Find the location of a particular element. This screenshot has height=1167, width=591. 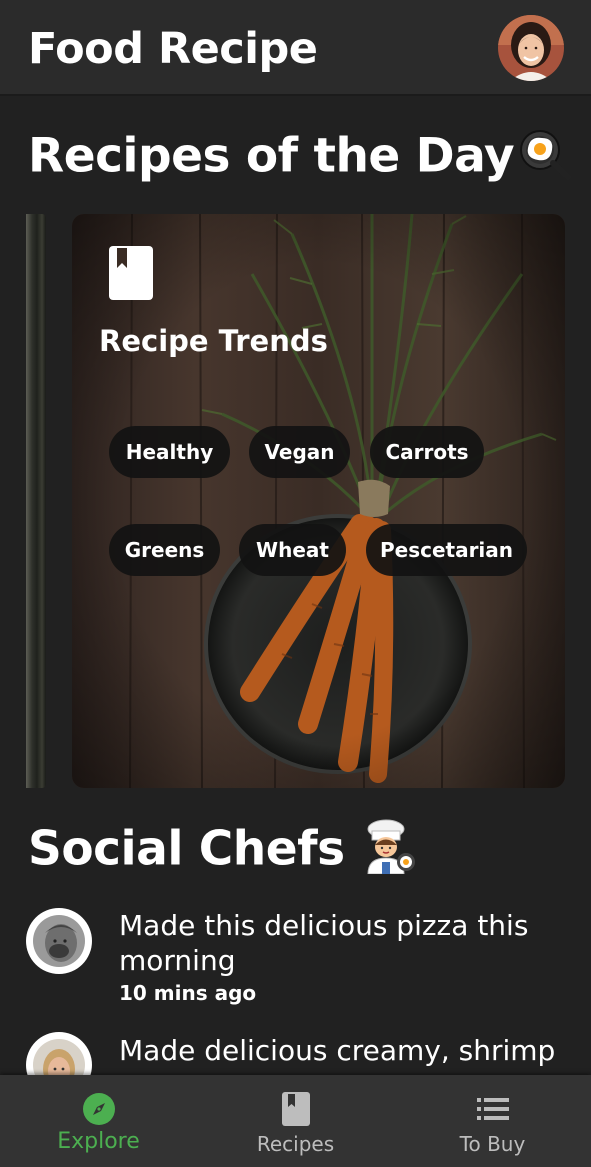

post-text: Made this delicious pizza this morning is located at coordinates (324, 943).